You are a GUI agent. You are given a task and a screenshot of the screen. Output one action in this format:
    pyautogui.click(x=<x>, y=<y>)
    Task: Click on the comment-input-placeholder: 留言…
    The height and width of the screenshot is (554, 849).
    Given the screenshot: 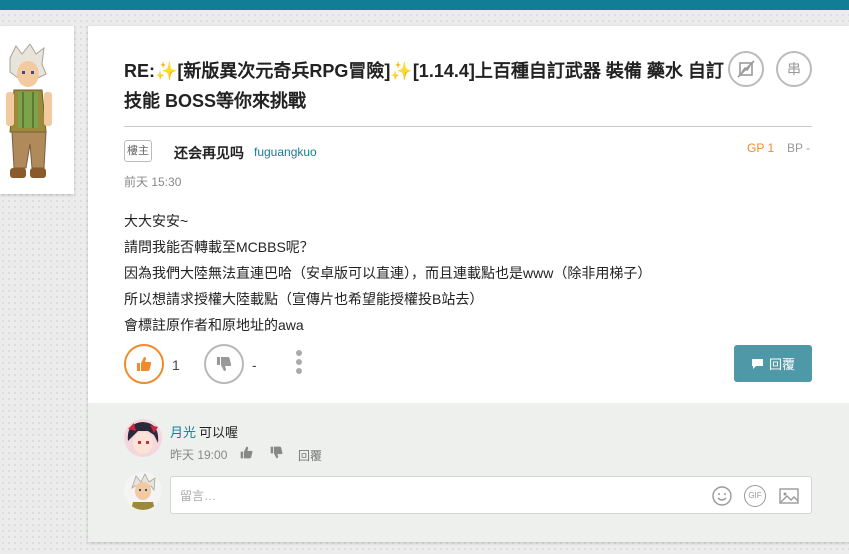 What is the action you would take?
    pyautogui.click(x=198, y=496)
    